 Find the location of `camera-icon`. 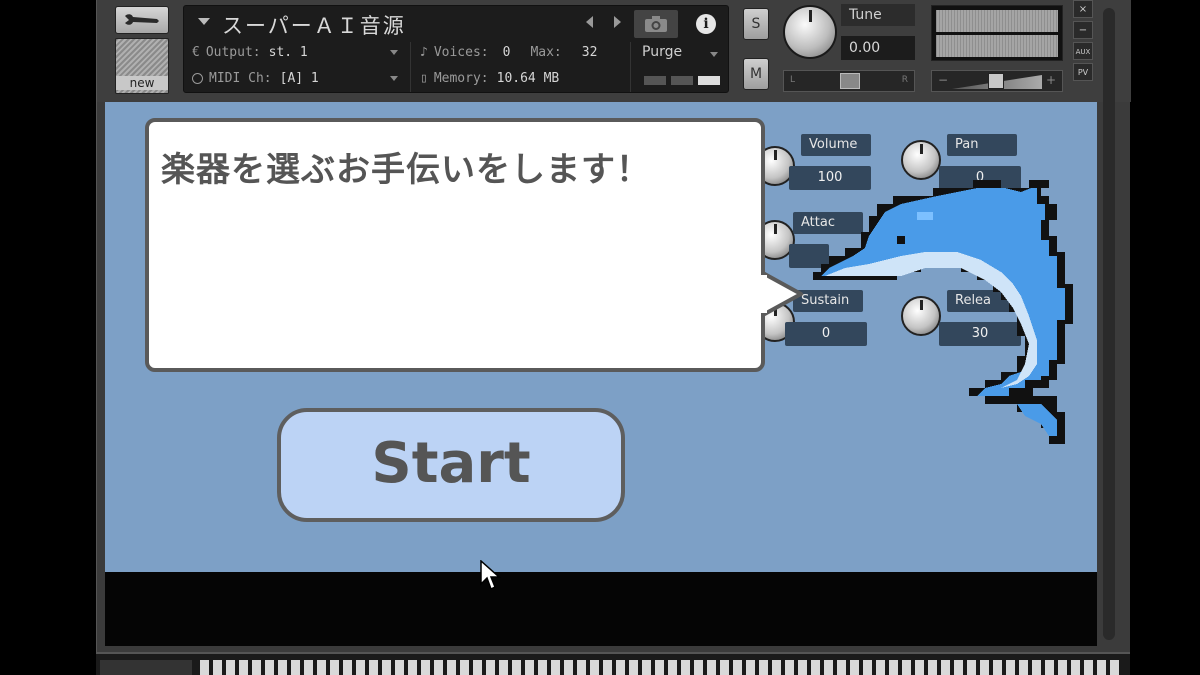

camera-icon is located at coordinates (656, 24).